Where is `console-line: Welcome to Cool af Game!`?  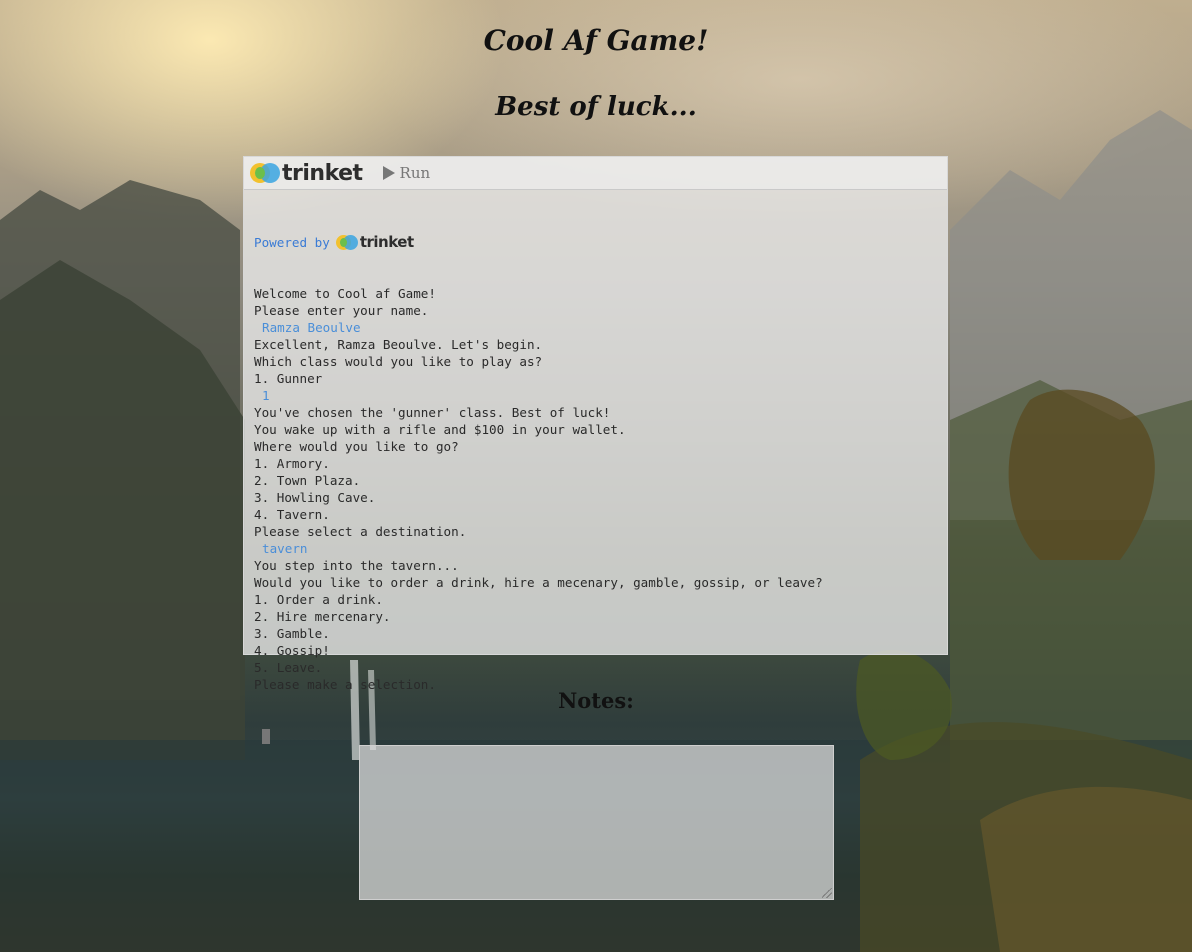 console-line: Welcome to Cool af Game! is located at coordinates (345, 293).